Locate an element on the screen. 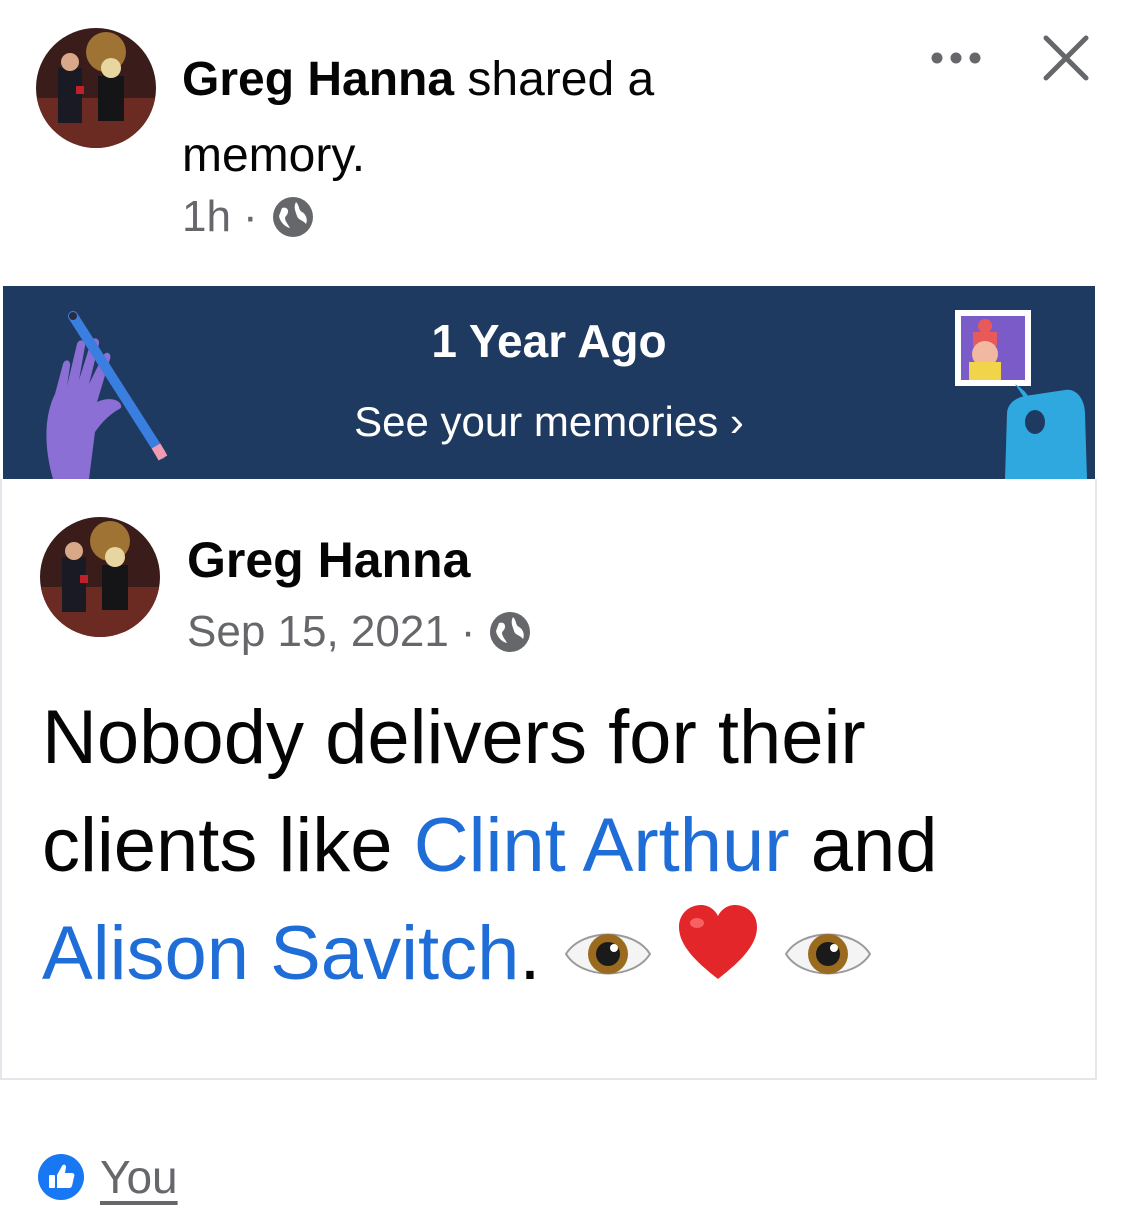 Image resolution: width=1125 pixels, height=1232 pixels. header-timestamp: 1h is located at coordinates (206, 217).